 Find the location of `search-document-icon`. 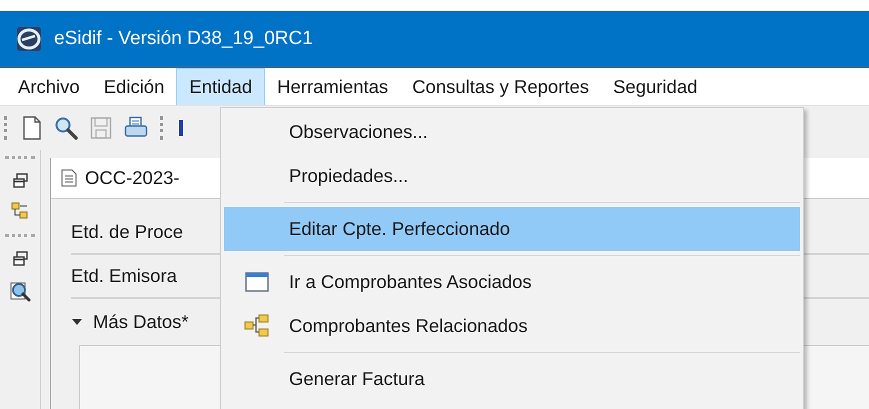

search-document-icon is located at coordinates (20, 291).